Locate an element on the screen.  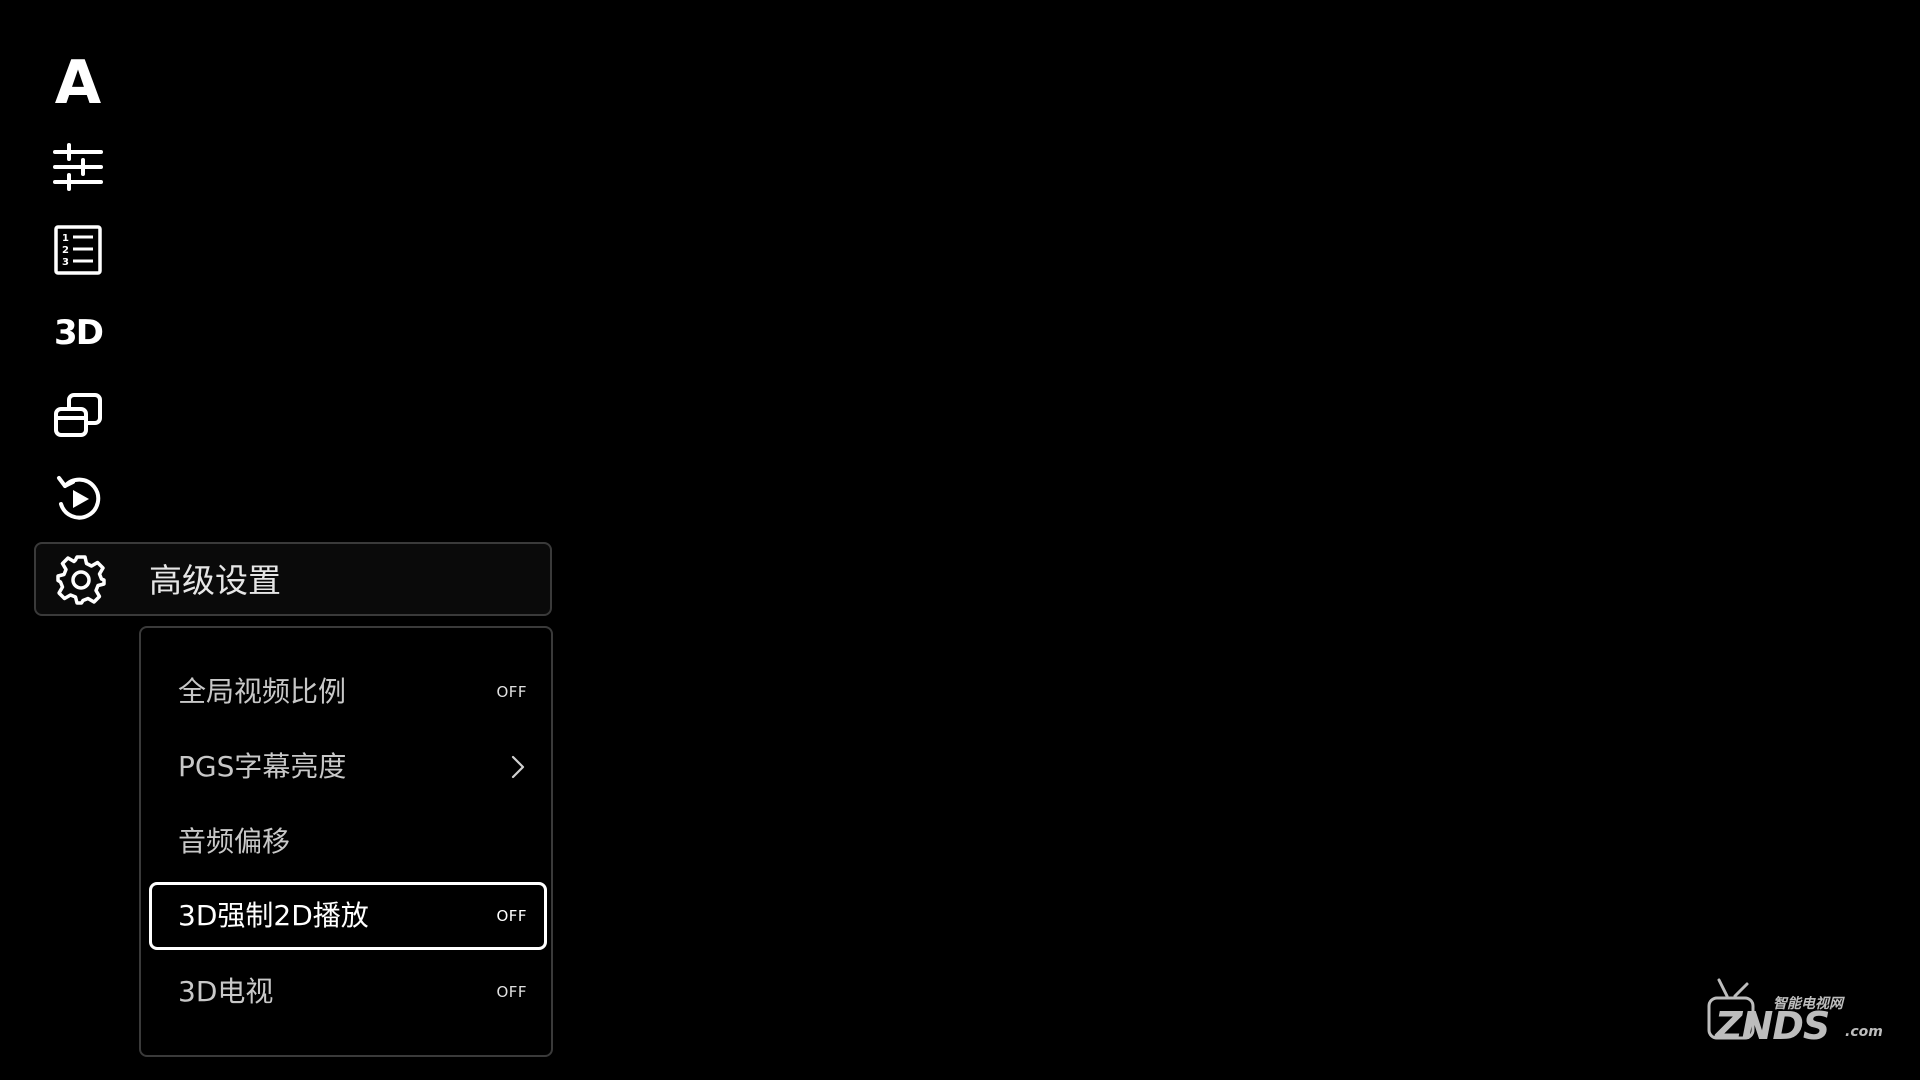
replay-icon is located at coordinates (78, 499).